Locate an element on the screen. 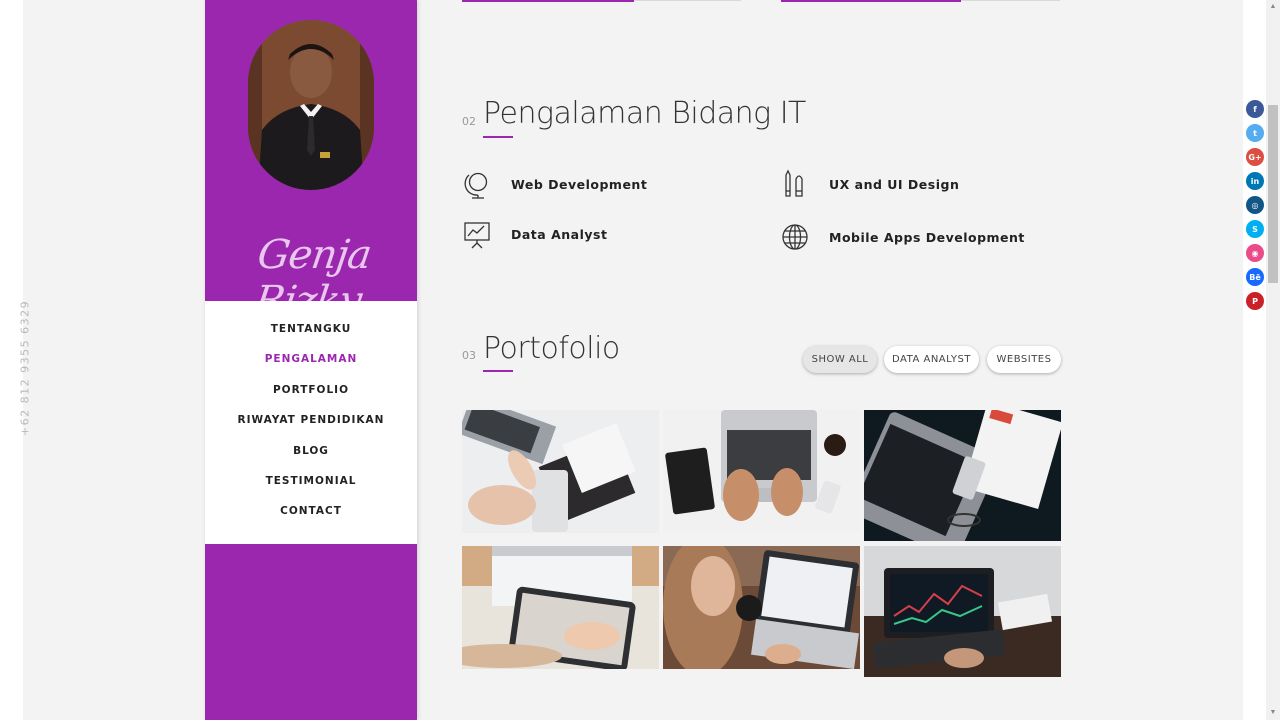 The image size is (1280, 720). skill-item: Web Development is located at coordinates (554, 184).